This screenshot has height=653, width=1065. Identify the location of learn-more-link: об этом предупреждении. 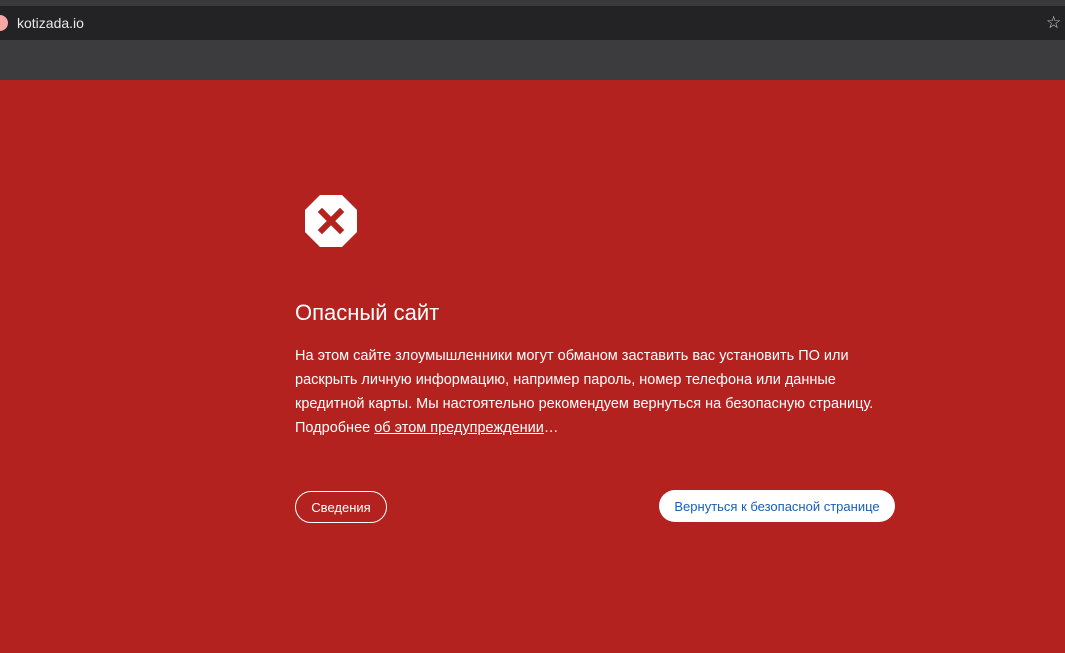
(459, 428).